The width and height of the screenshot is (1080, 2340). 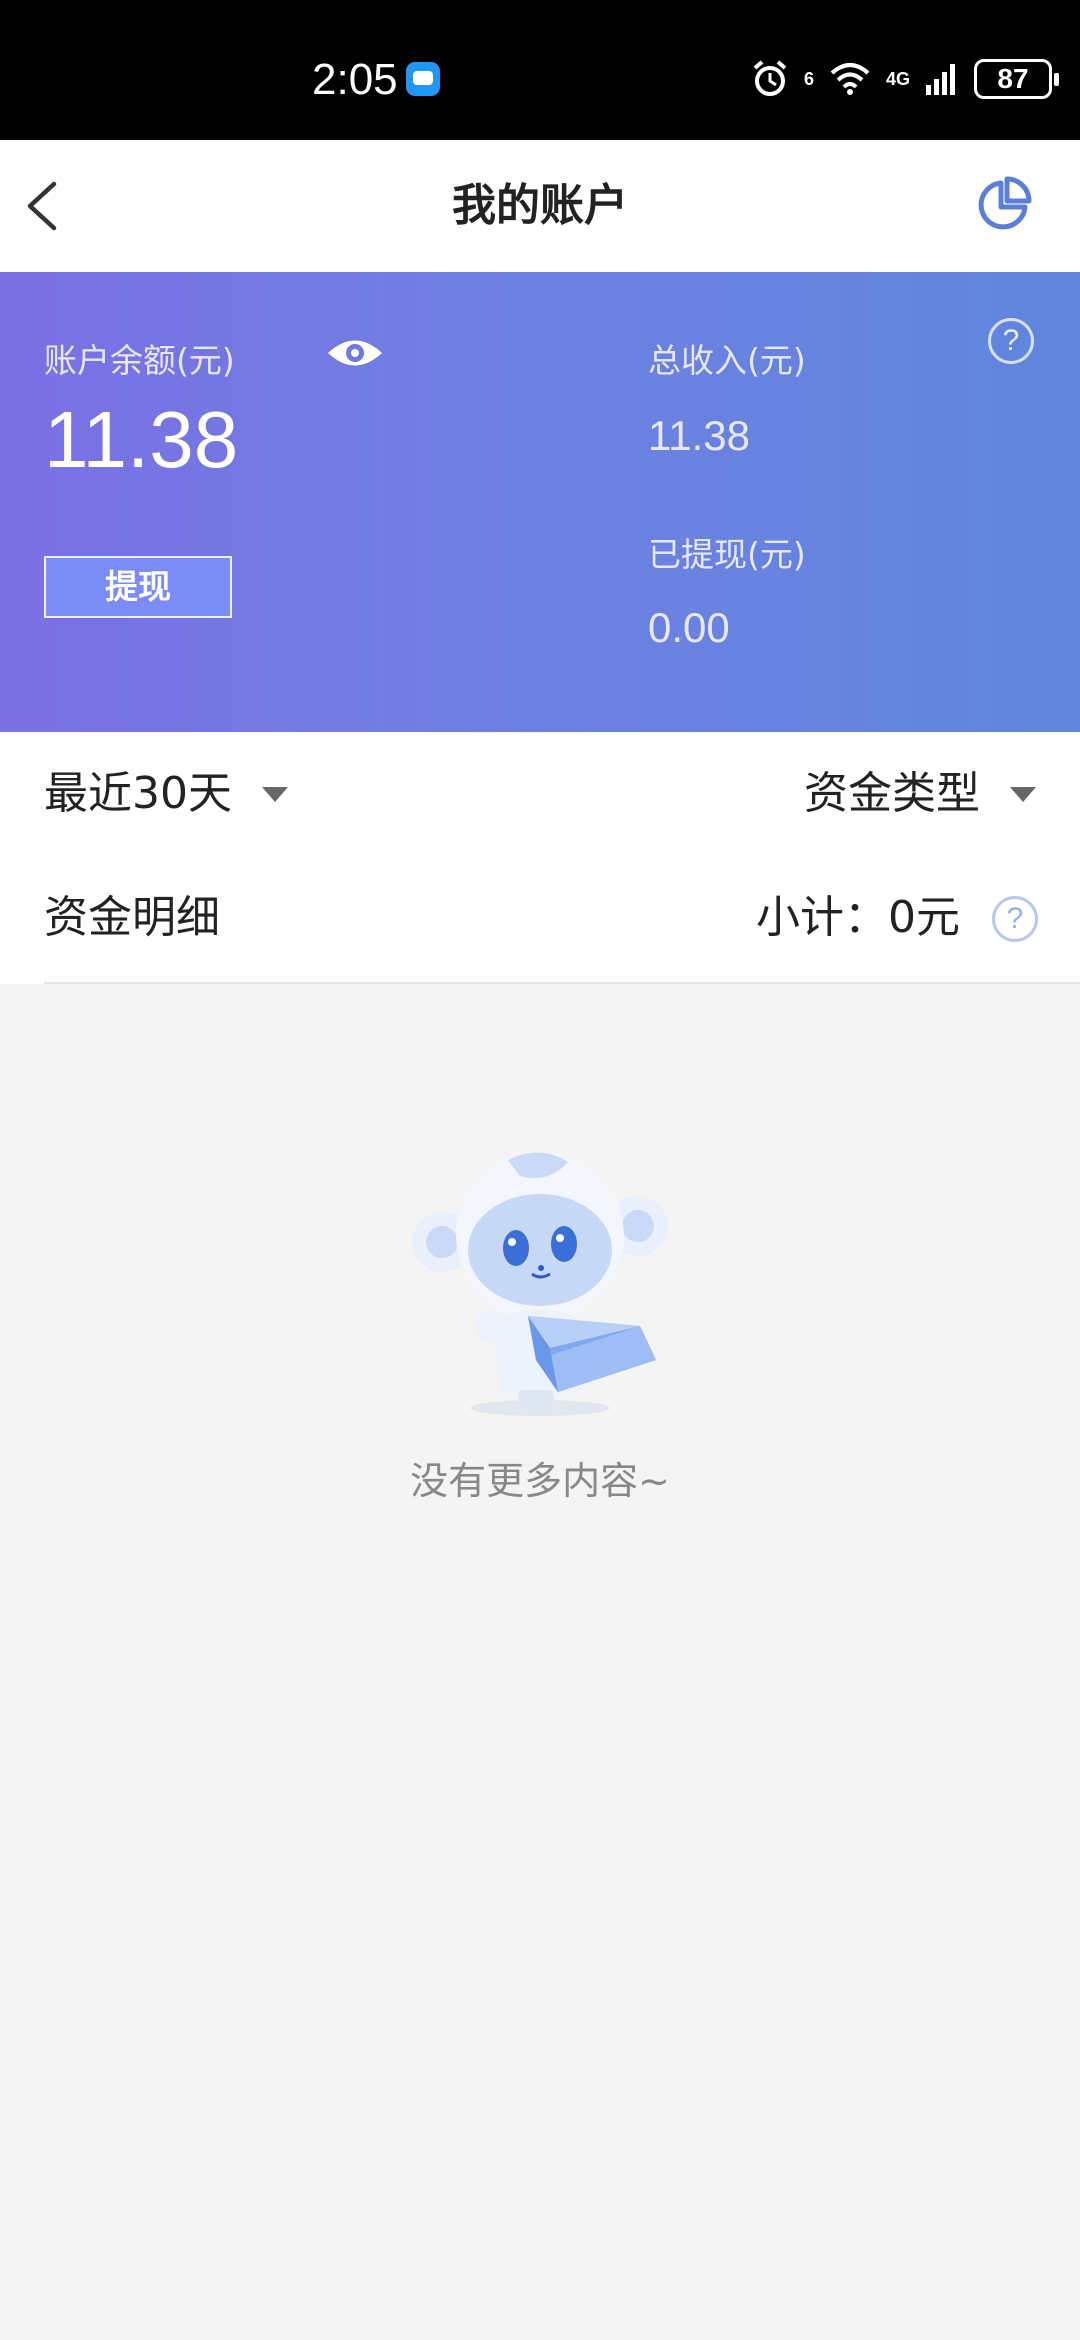 What do you see at coordinates (858, 917) in the screenshot?
I see `subtotal-text: 小计：0元` at bounding box center [858, 917].